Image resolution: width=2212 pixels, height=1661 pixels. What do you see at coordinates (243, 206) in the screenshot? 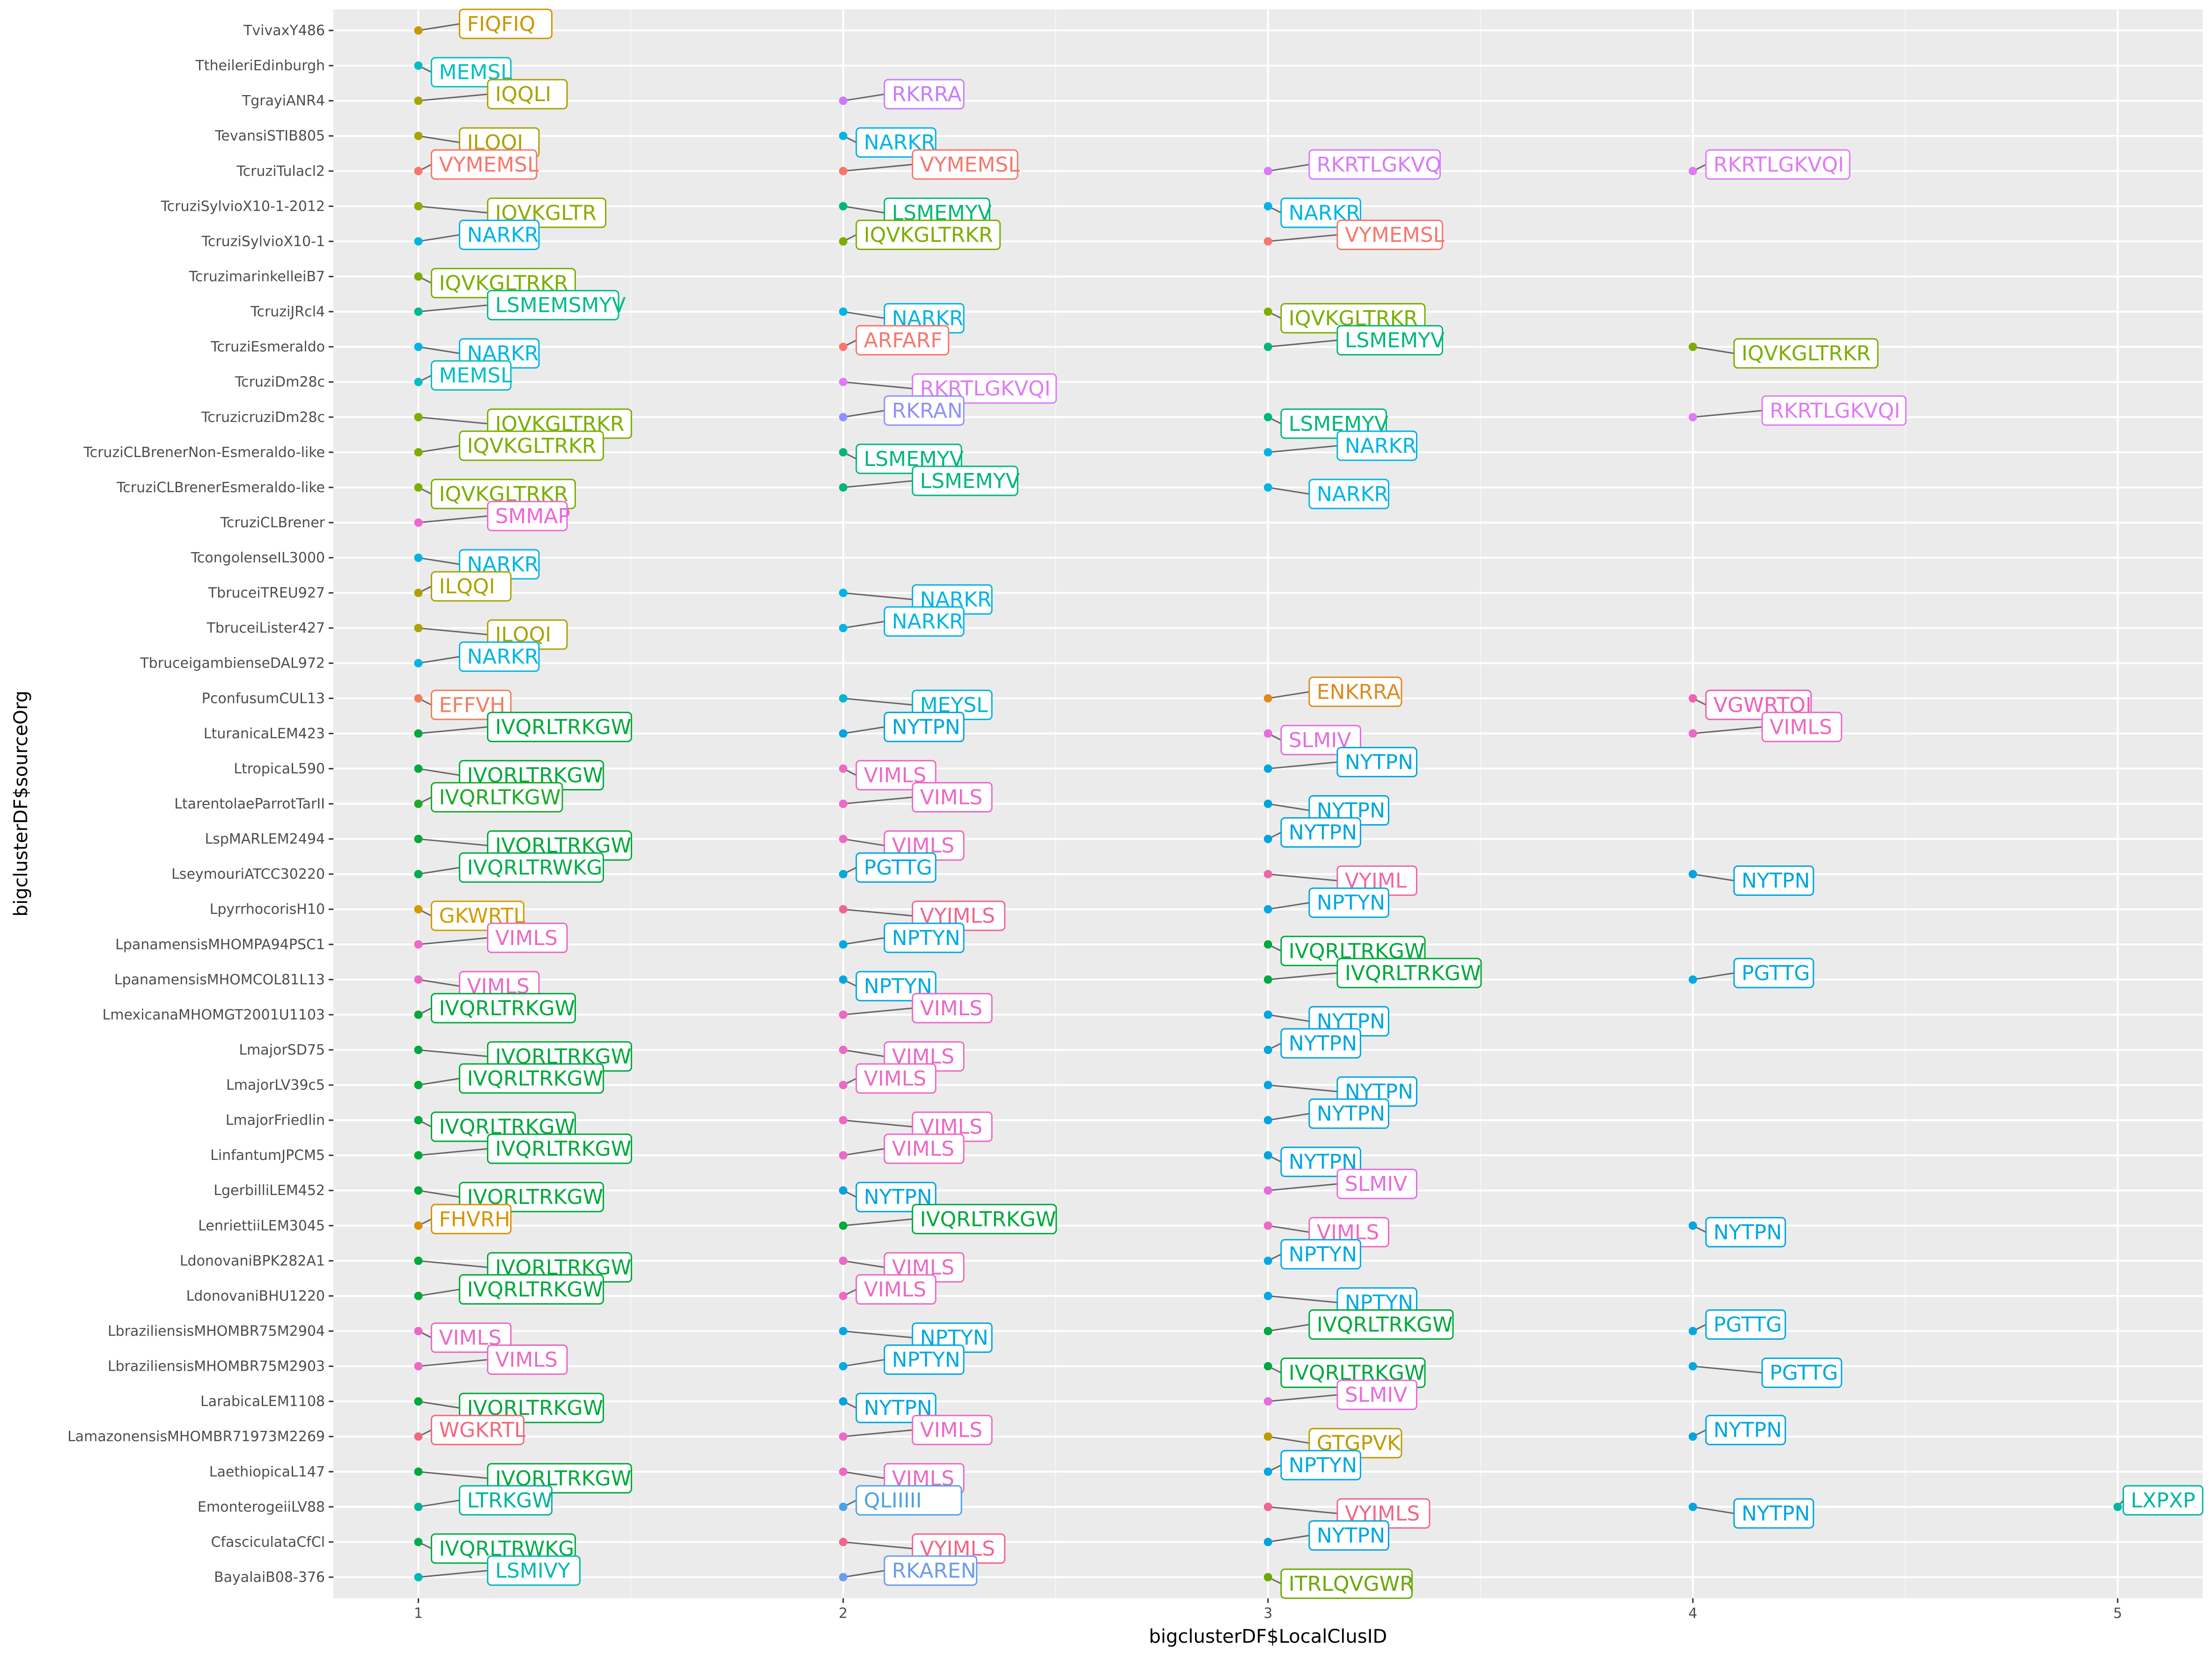
I see `y-tick-label: TcruziSylvioX10-1-2012` at bounding box center [243, 206].